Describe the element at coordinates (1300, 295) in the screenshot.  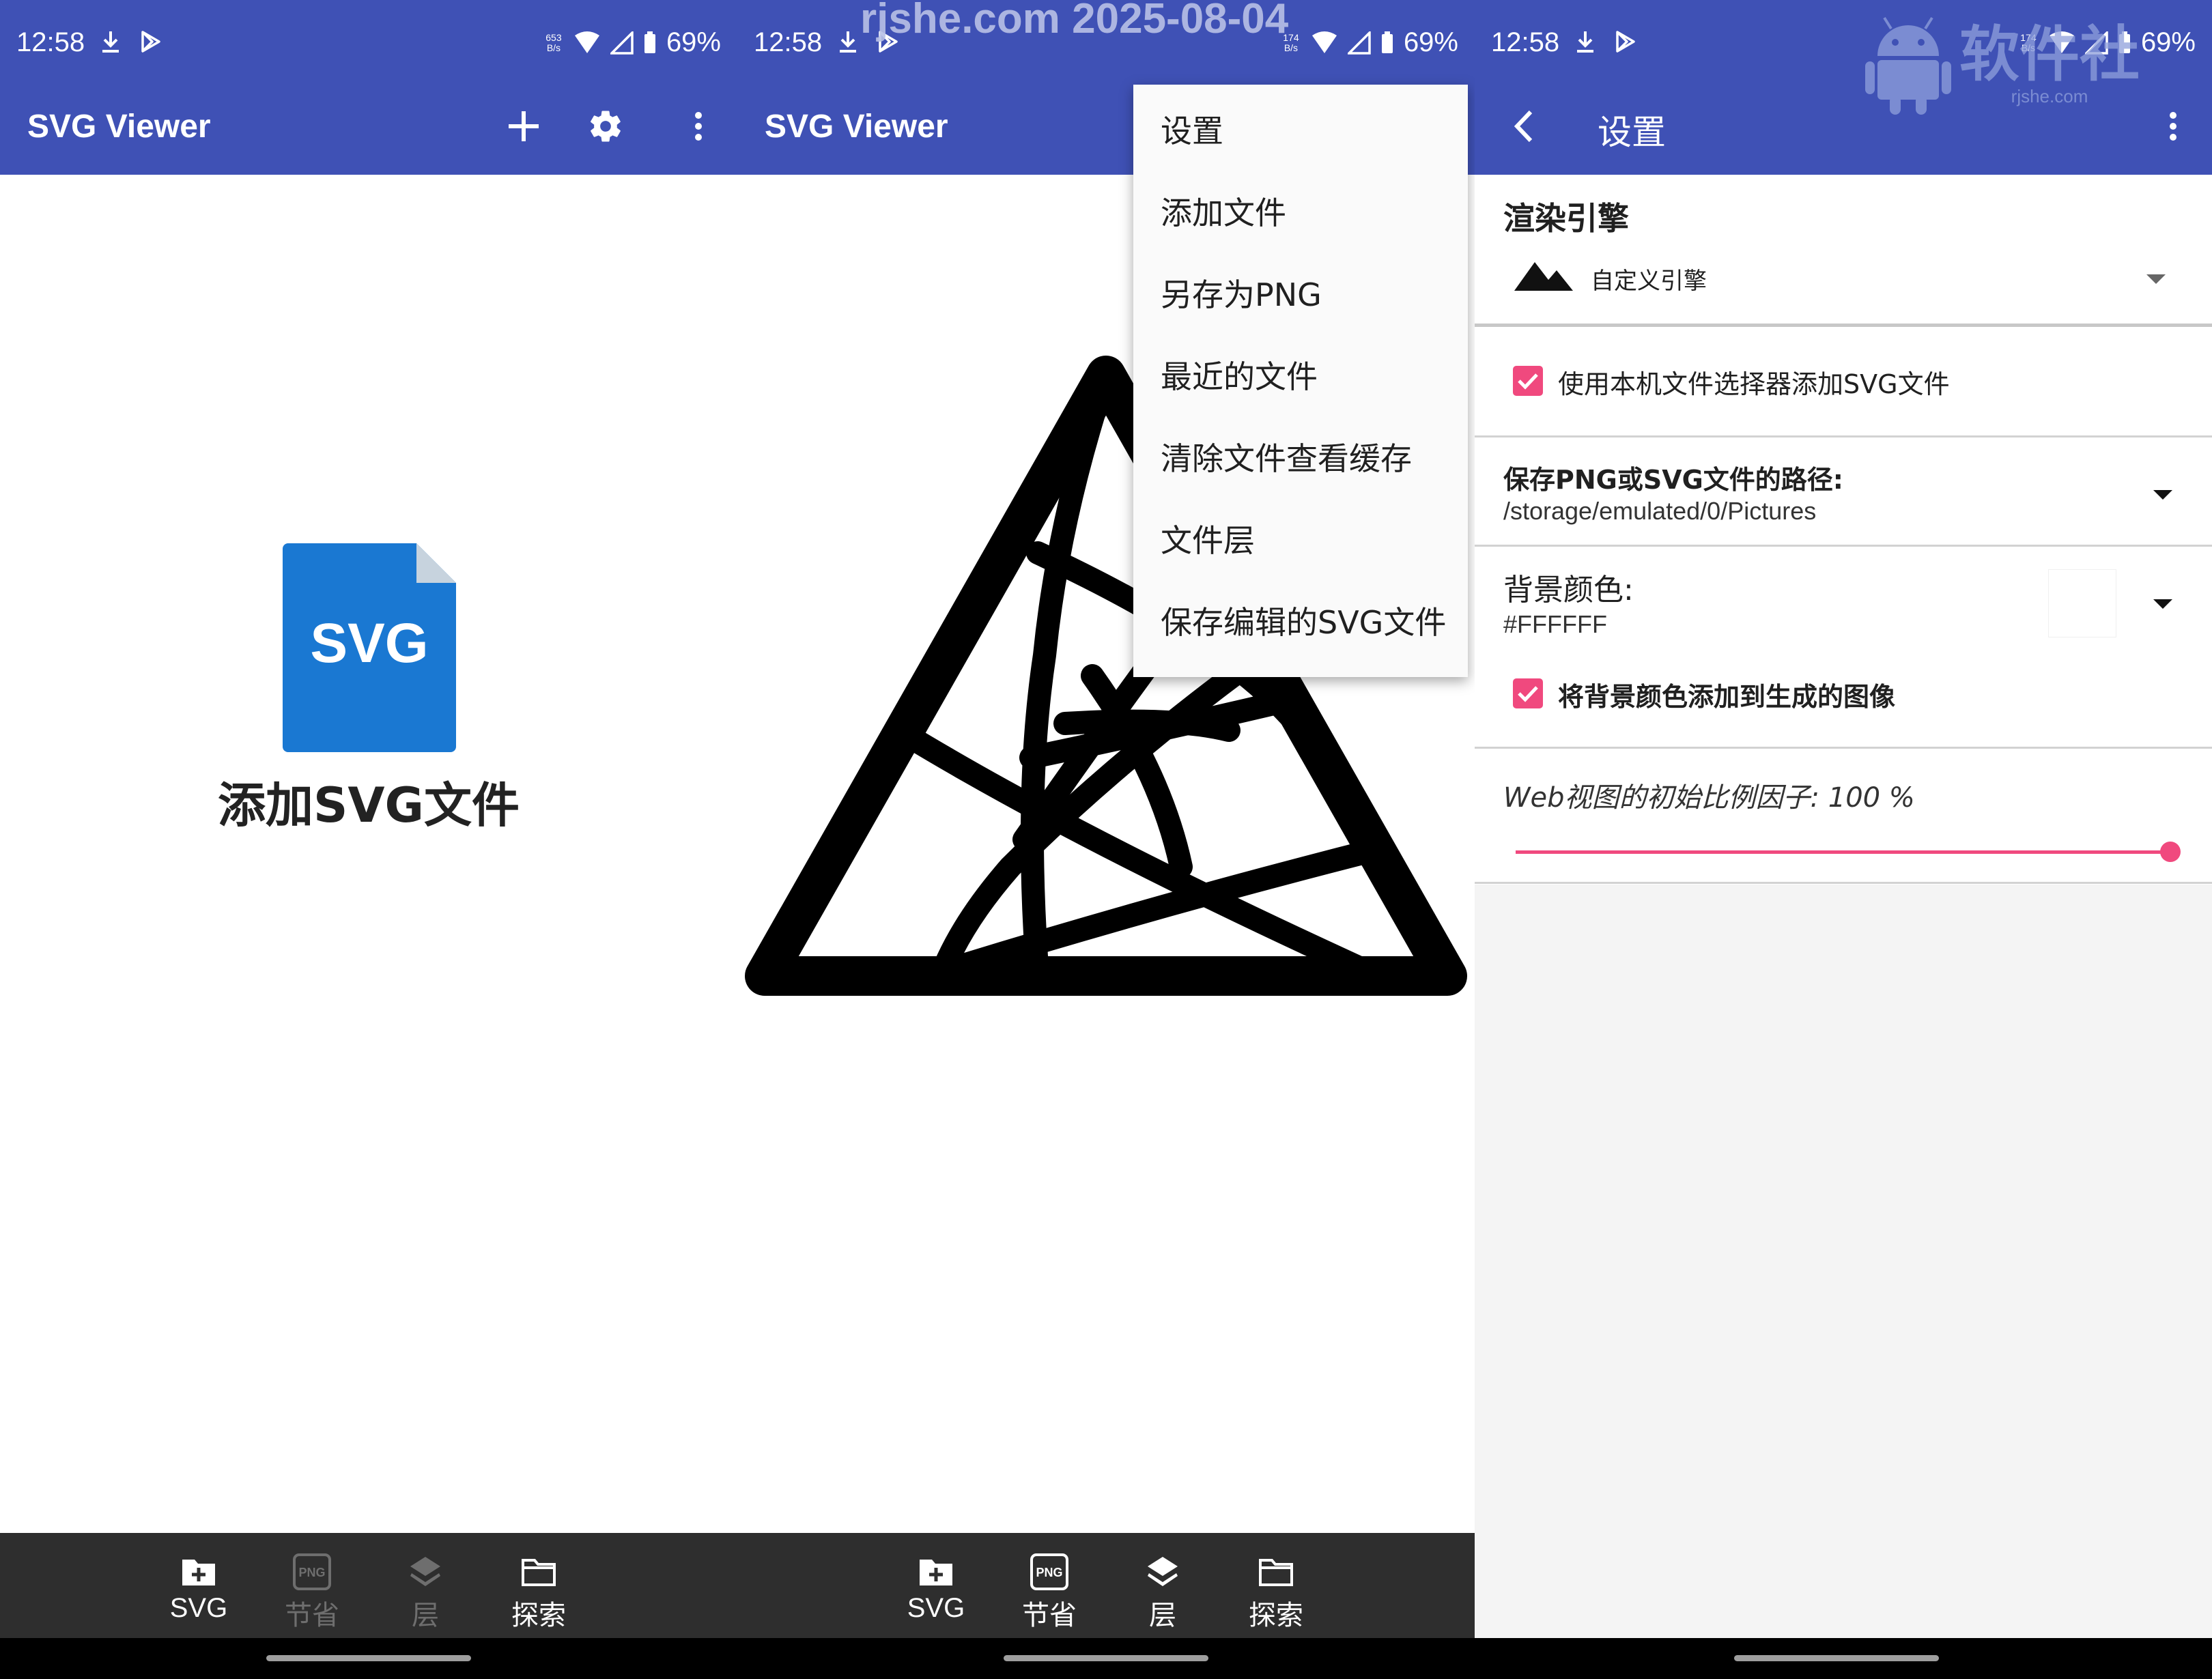
I see `menu-item-save-png: 另存为PNG` at that location.